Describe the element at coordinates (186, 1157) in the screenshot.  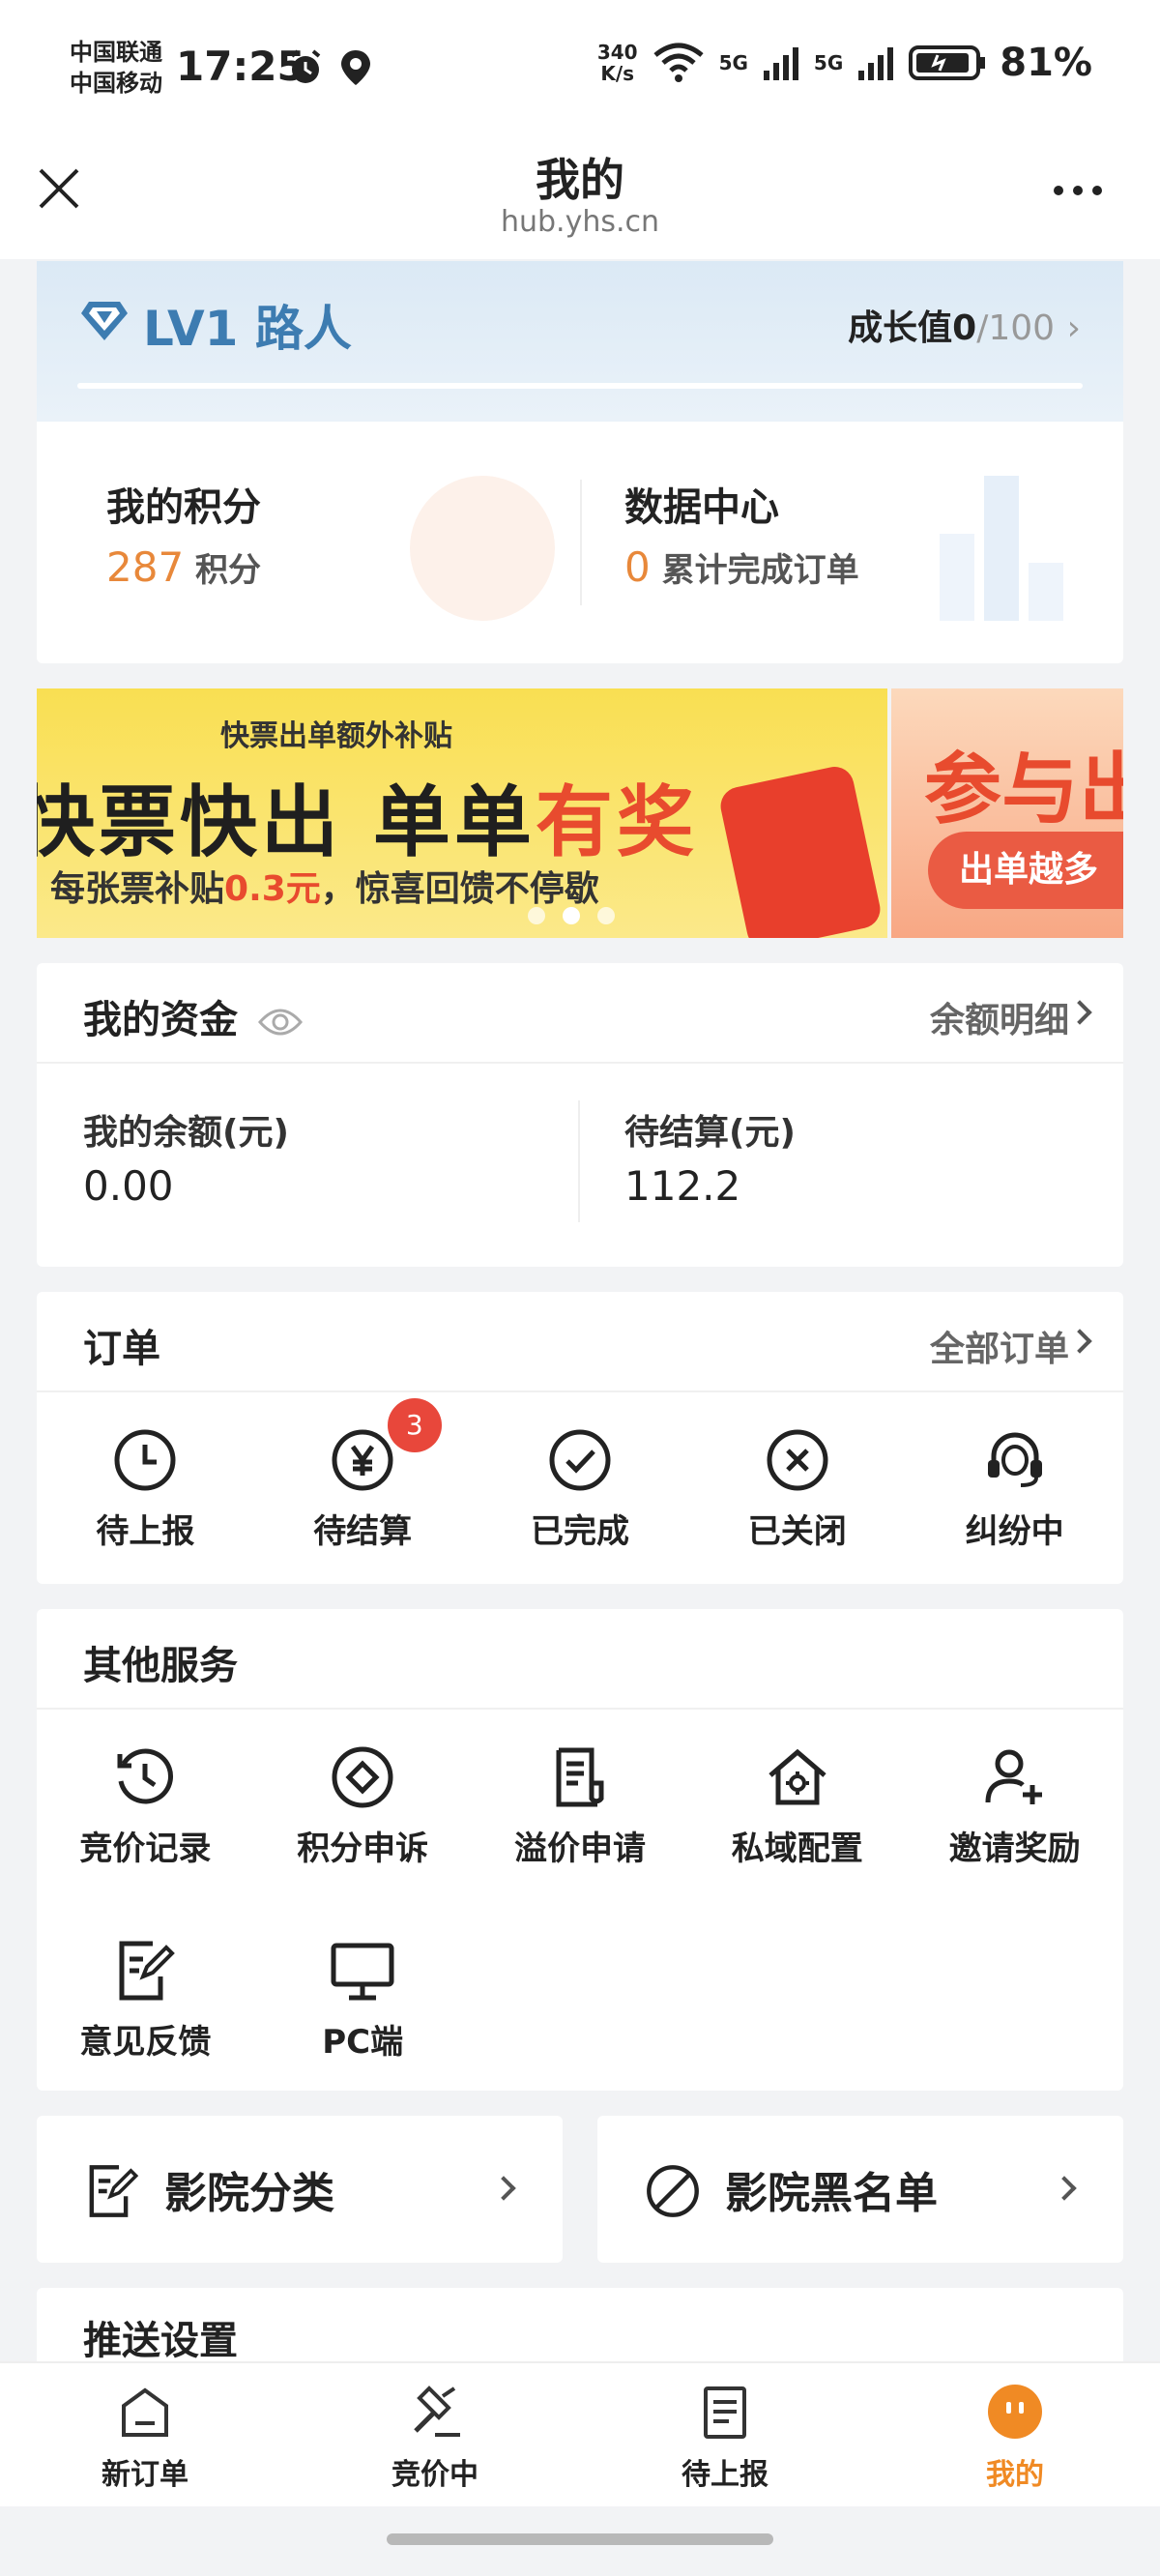
I see `balance: 我的余额(元) 0.00` at that location.